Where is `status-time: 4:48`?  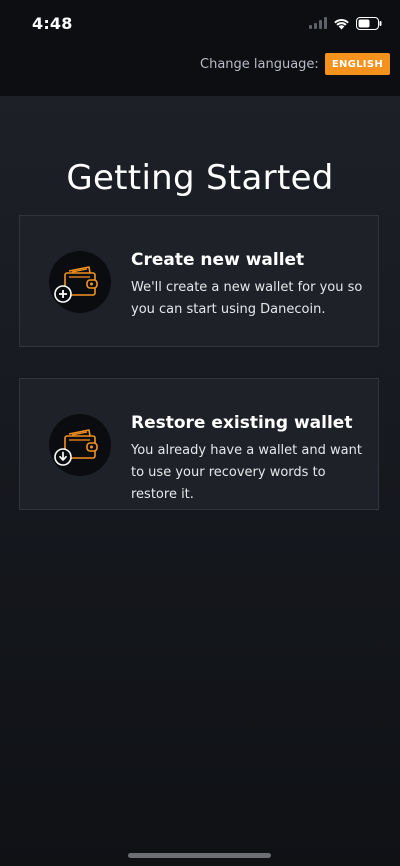
status-time: 4:48 is located at coordinates (52, 23).